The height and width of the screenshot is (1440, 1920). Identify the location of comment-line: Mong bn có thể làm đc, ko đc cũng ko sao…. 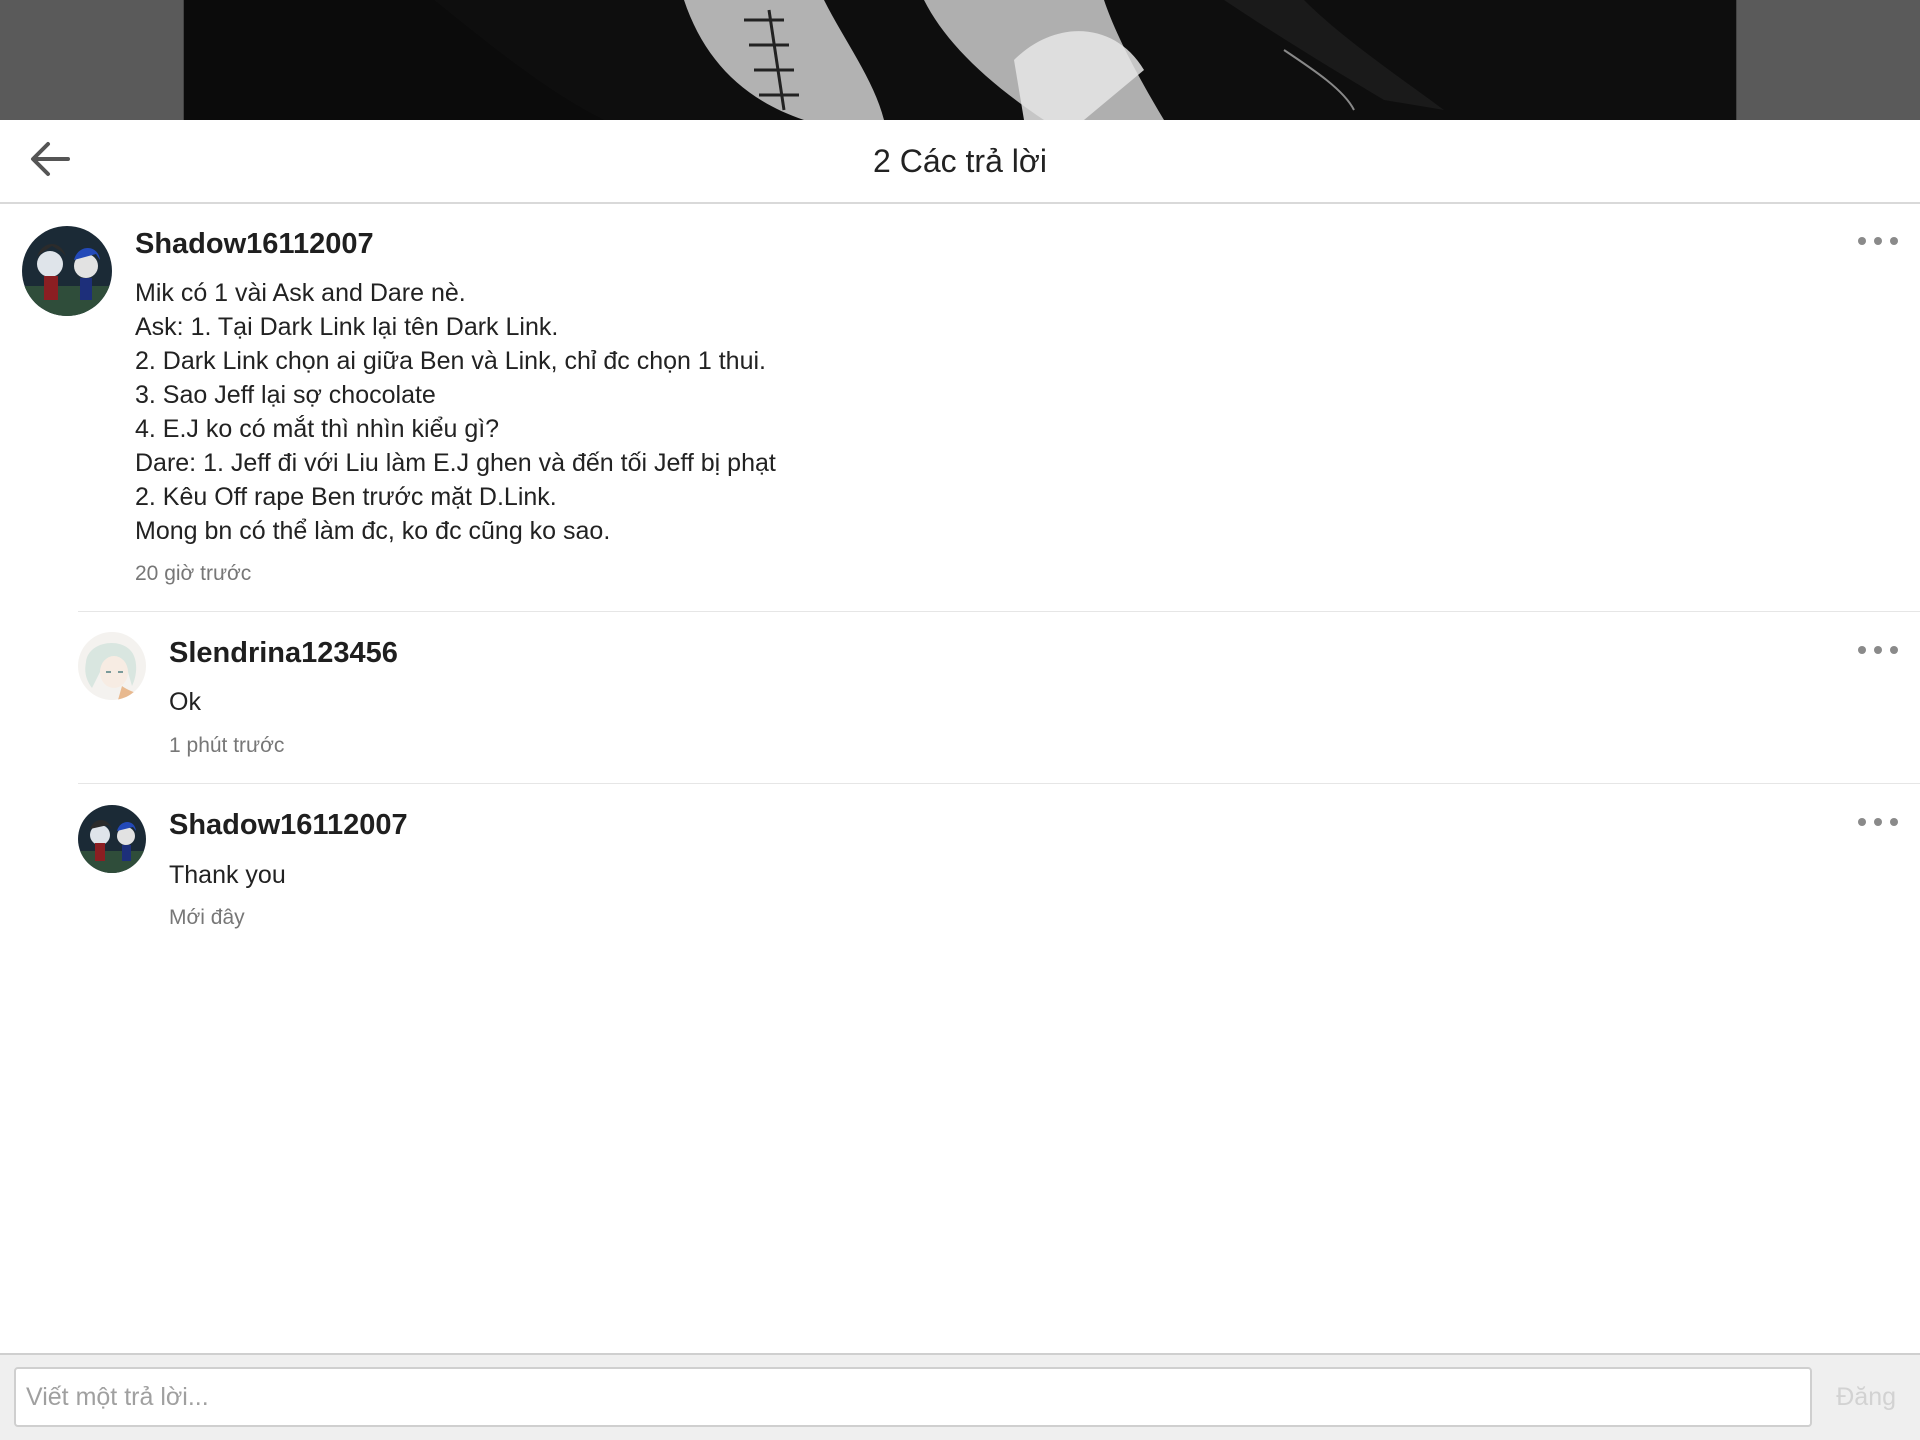
(373, 531).